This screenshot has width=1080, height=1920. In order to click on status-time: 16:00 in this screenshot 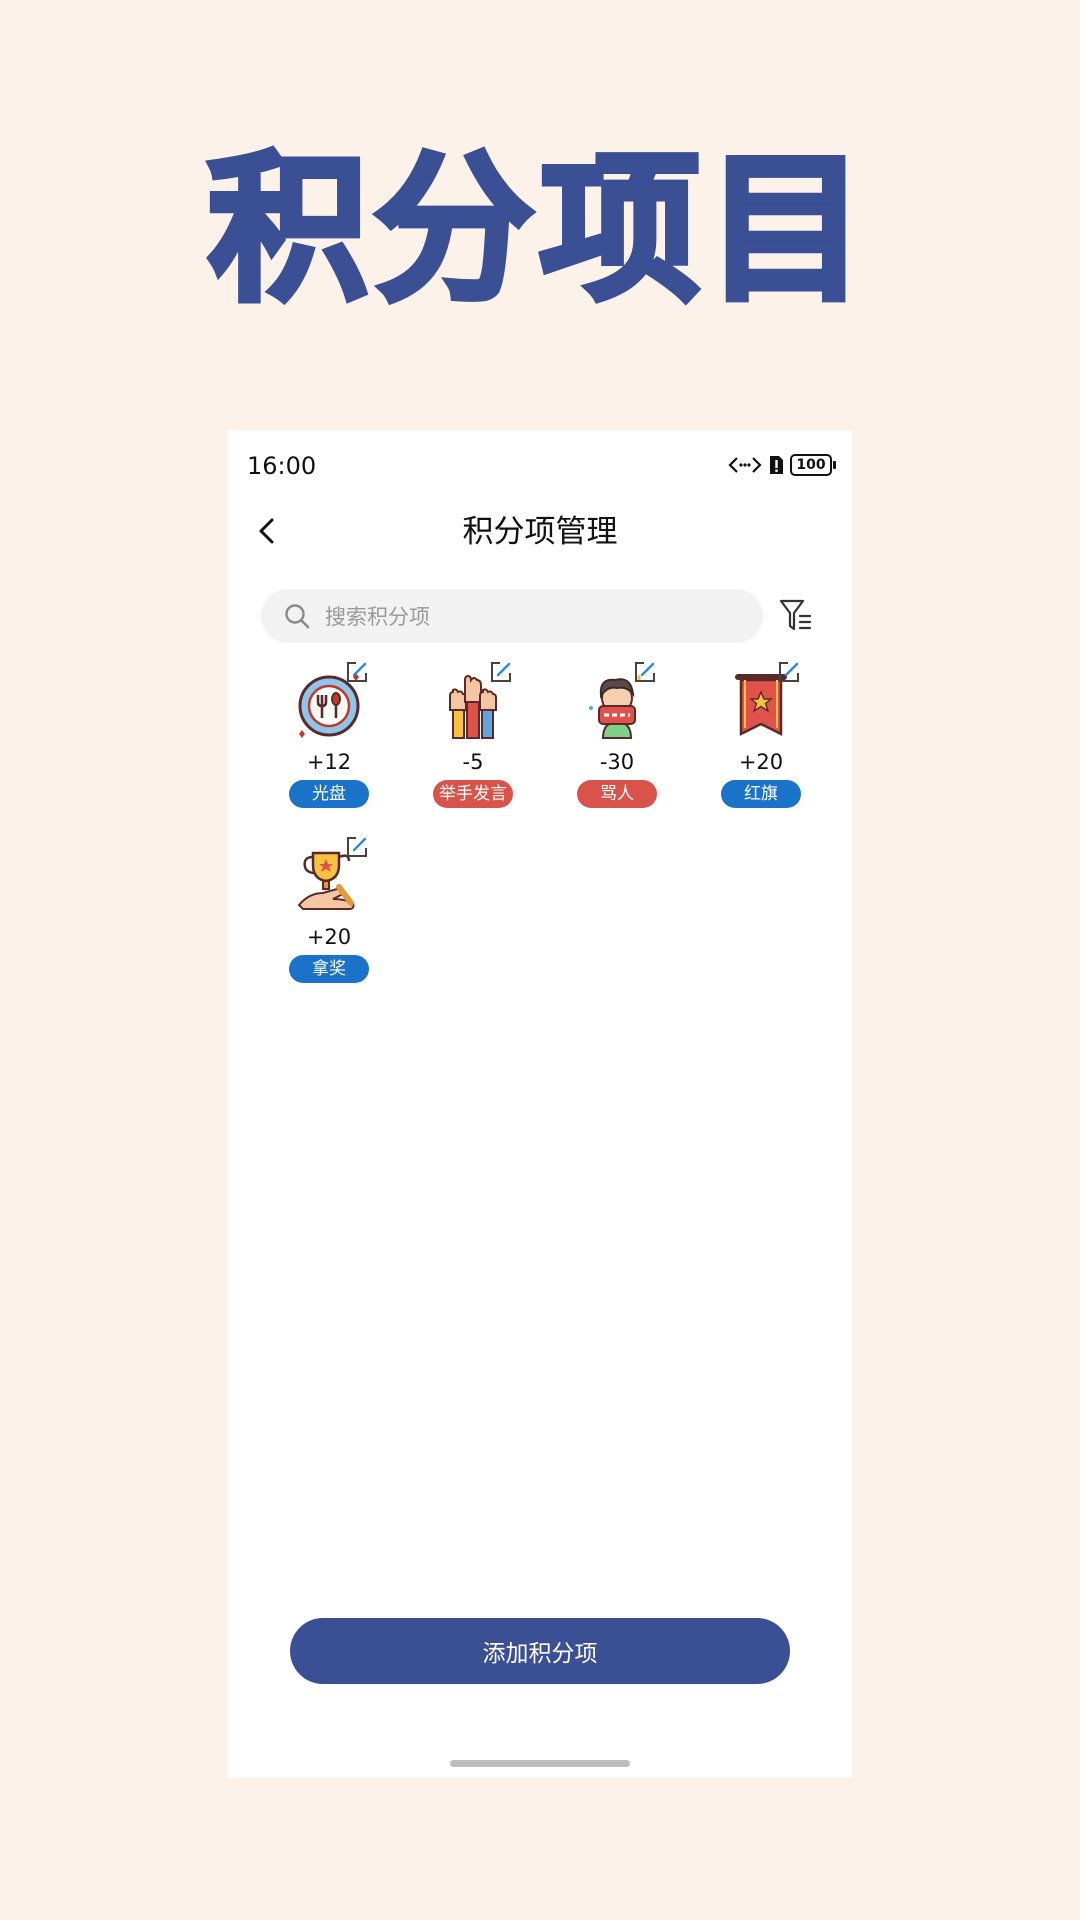, I will do `click(282, 466)`.